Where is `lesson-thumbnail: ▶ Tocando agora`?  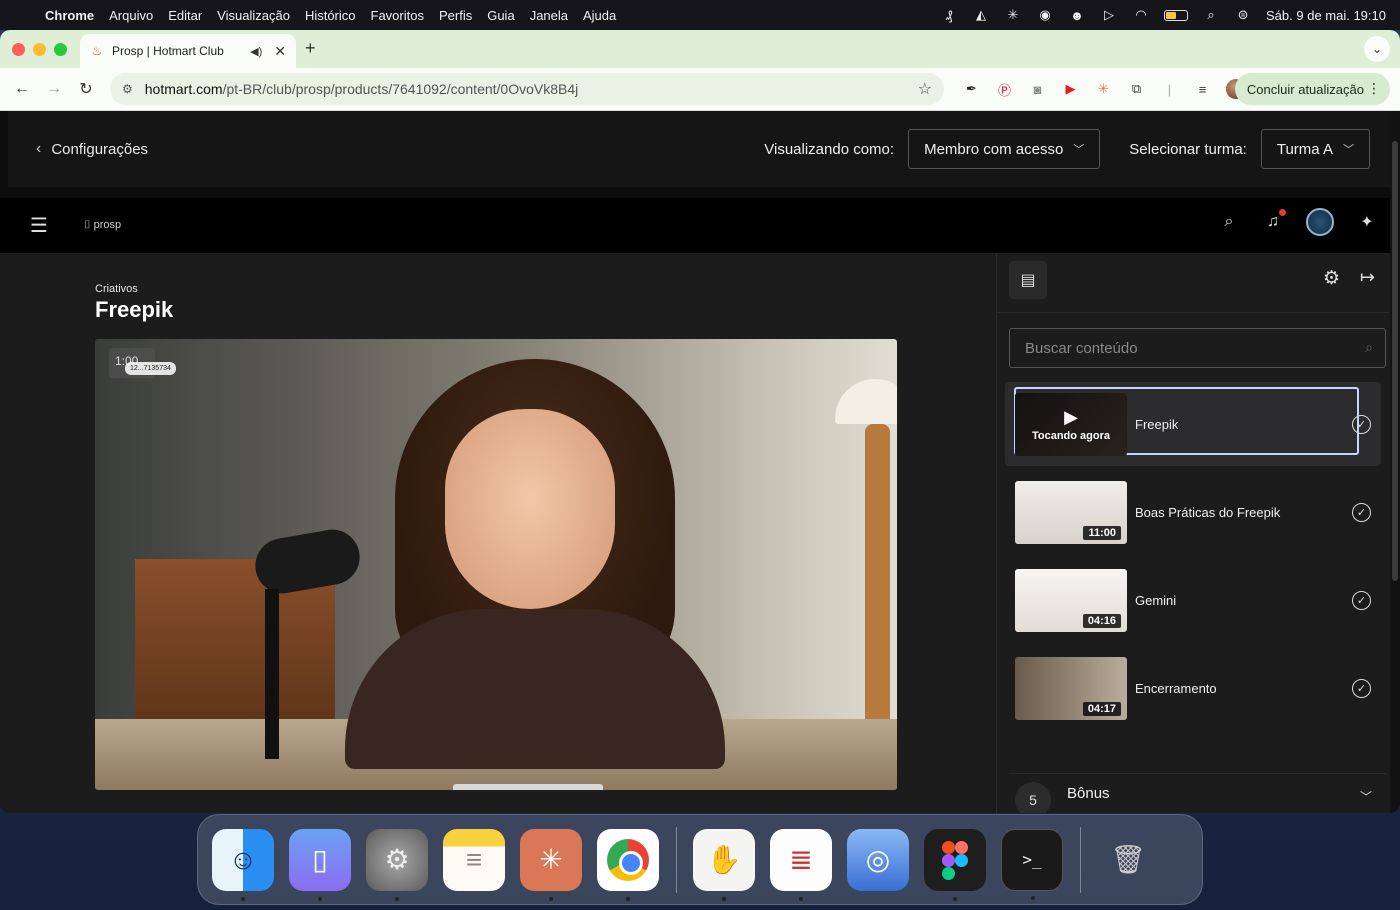 lesson-thumbnail: ▶ Tocando agora is located at coordinates (1071, 424).